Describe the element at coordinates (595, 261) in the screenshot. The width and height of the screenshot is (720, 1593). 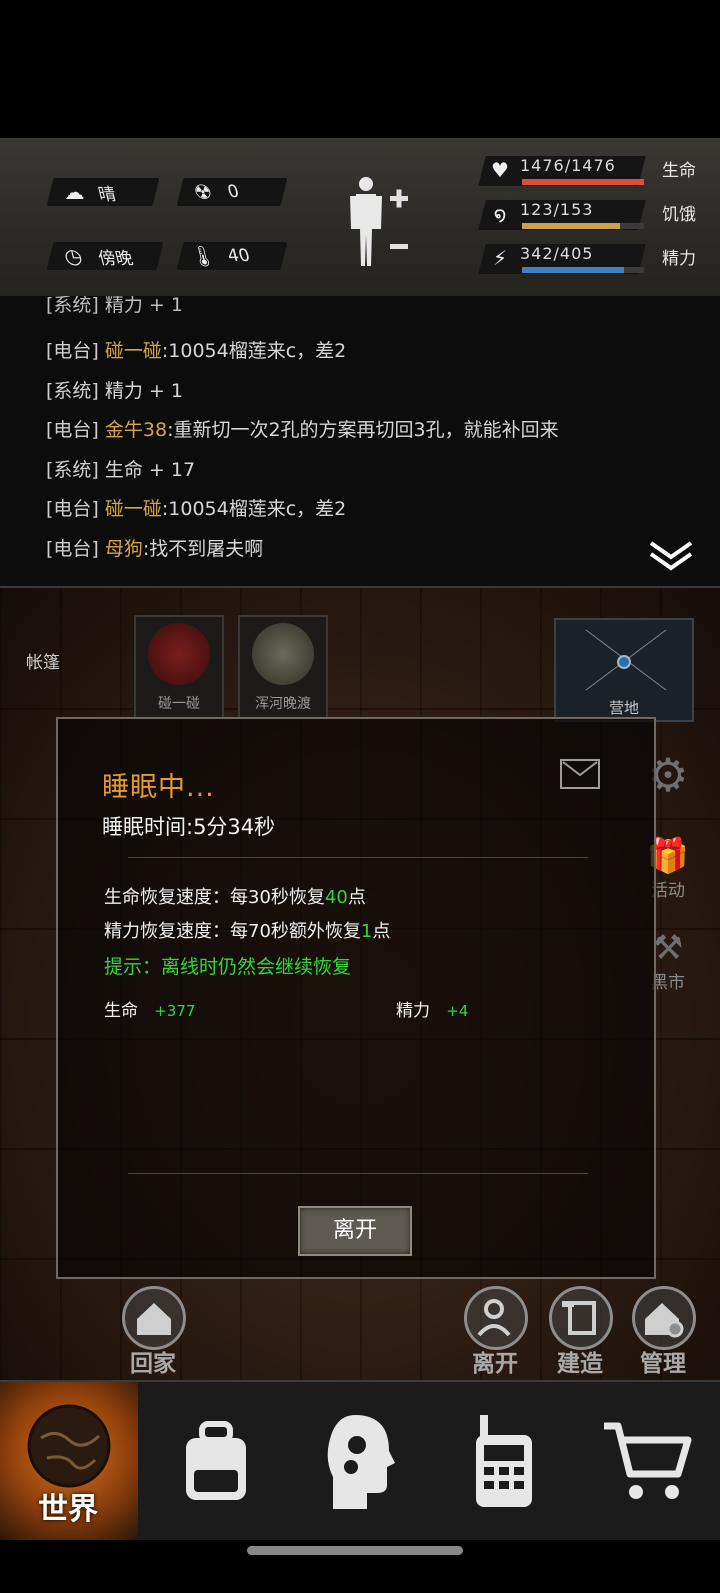
I see `stat-energy: ⚡ 342/405 精力` at that location.